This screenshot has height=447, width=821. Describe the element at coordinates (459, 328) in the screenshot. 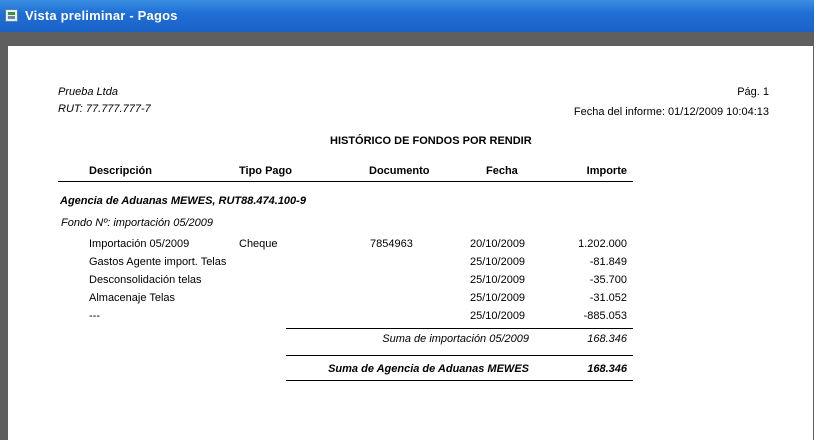

I see `subtotal-rule` at that location.